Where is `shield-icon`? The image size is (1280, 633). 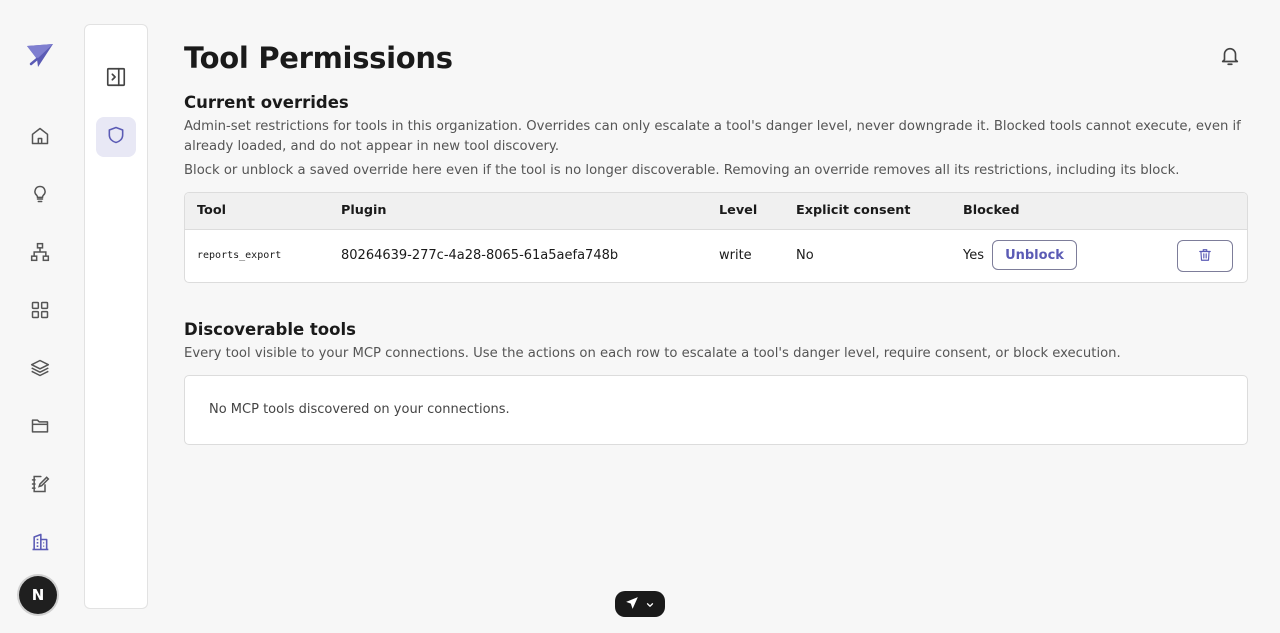 shield-icon is located at coordinates (116, 137).